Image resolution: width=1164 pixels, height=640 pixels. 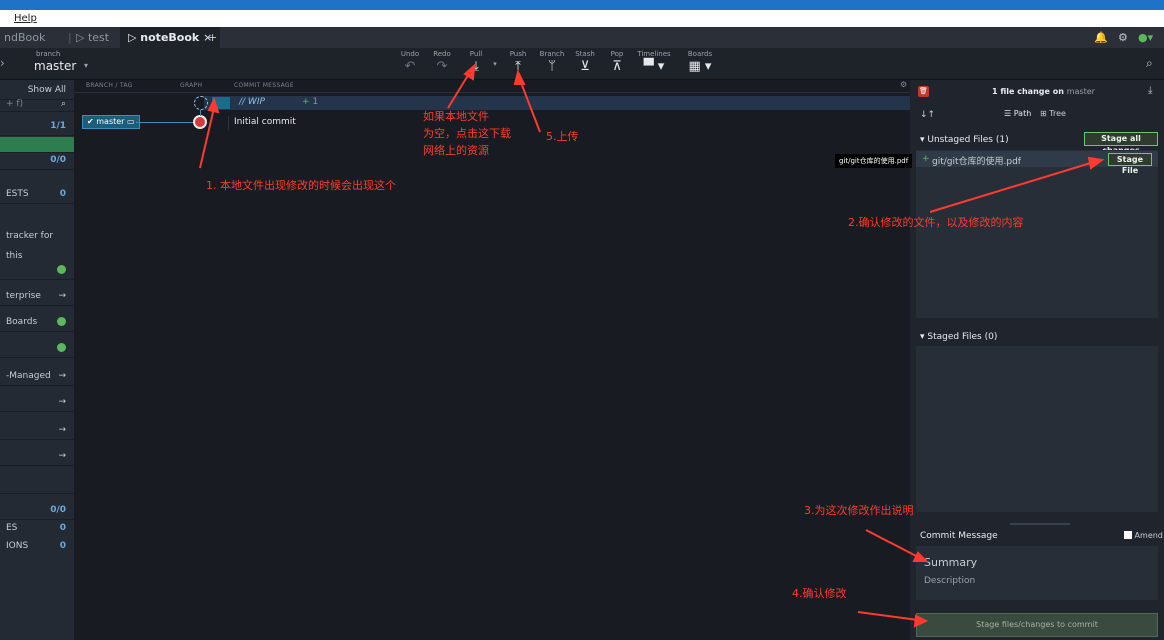 I want to click on annotation-4: 4.确认修改, so click(x=819, y=593).